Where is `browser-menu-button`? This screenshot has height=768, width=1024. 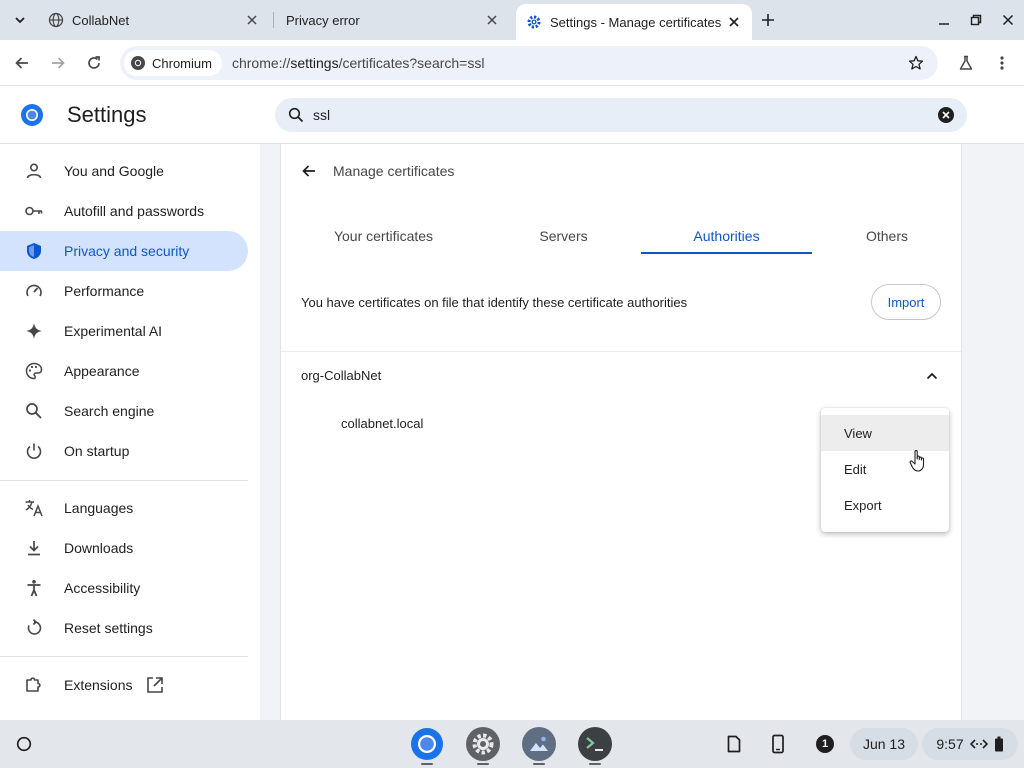 browser-menu-button is located at coordinates (1002, 63).